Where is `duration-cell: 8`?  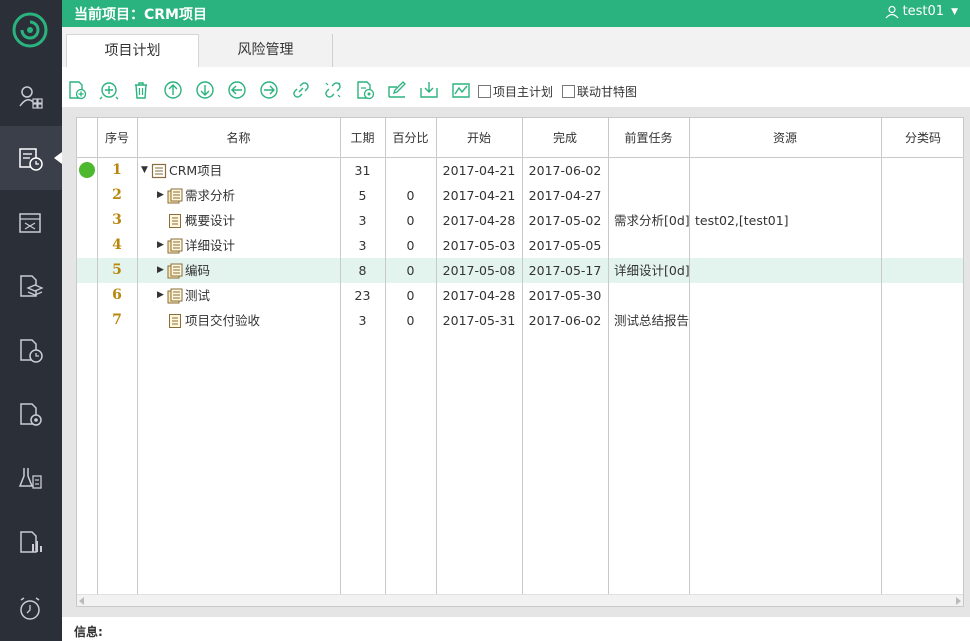 duration-cell: 8 is located at coordinates (362, 270).